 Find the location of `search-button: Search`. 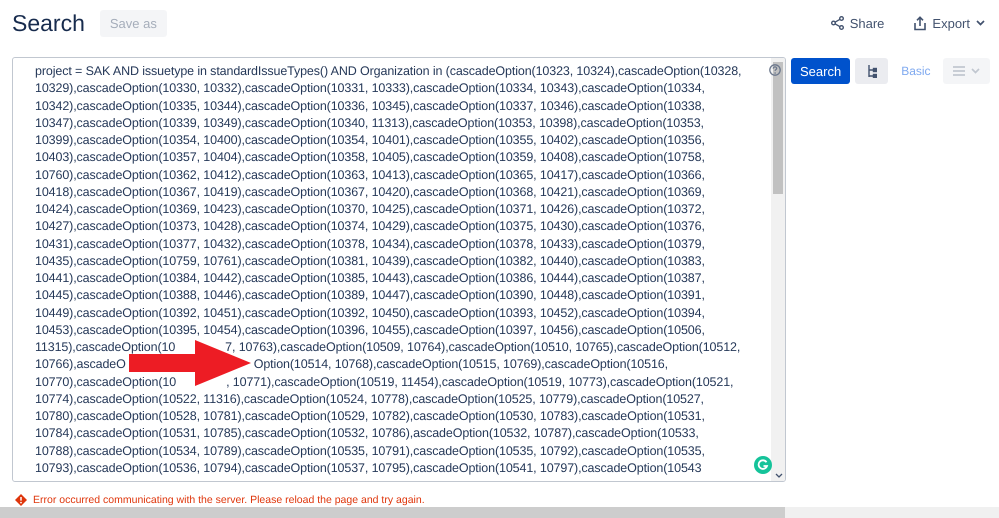

search-button: Search is located at coordinates (820, 71).